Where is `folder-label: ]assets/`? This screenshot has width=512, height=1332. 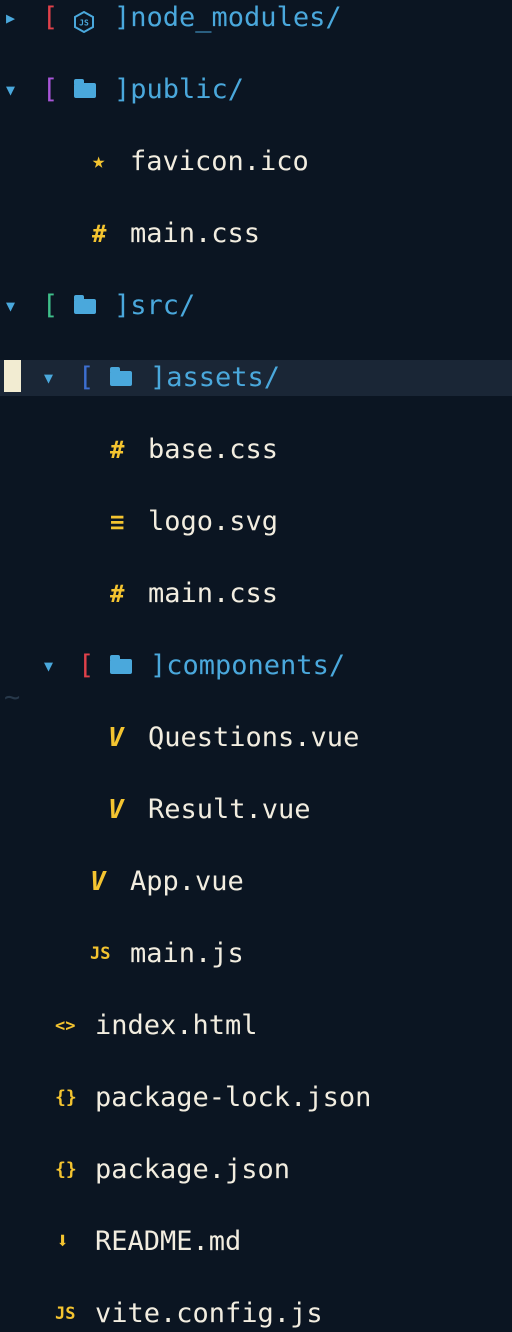 folder-label: ]assets/ is located at coordinates (215, 377).